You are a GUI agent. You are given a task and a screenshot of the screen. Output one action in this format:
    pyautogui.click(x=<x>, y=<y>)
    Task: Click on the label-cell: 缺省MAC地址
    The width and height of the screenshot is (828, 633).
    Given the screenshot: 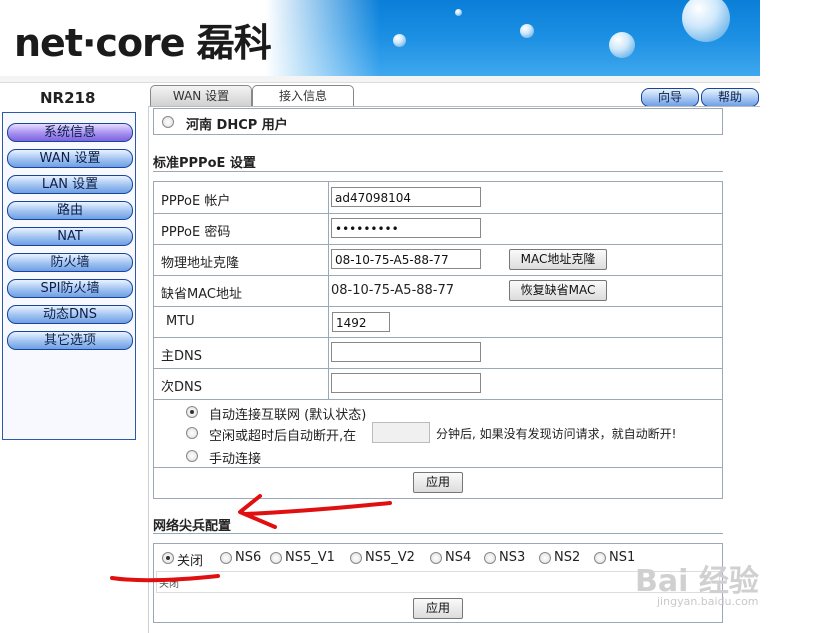 What is the action you would take?
    pyautogui.click(x=241, y=290)
    